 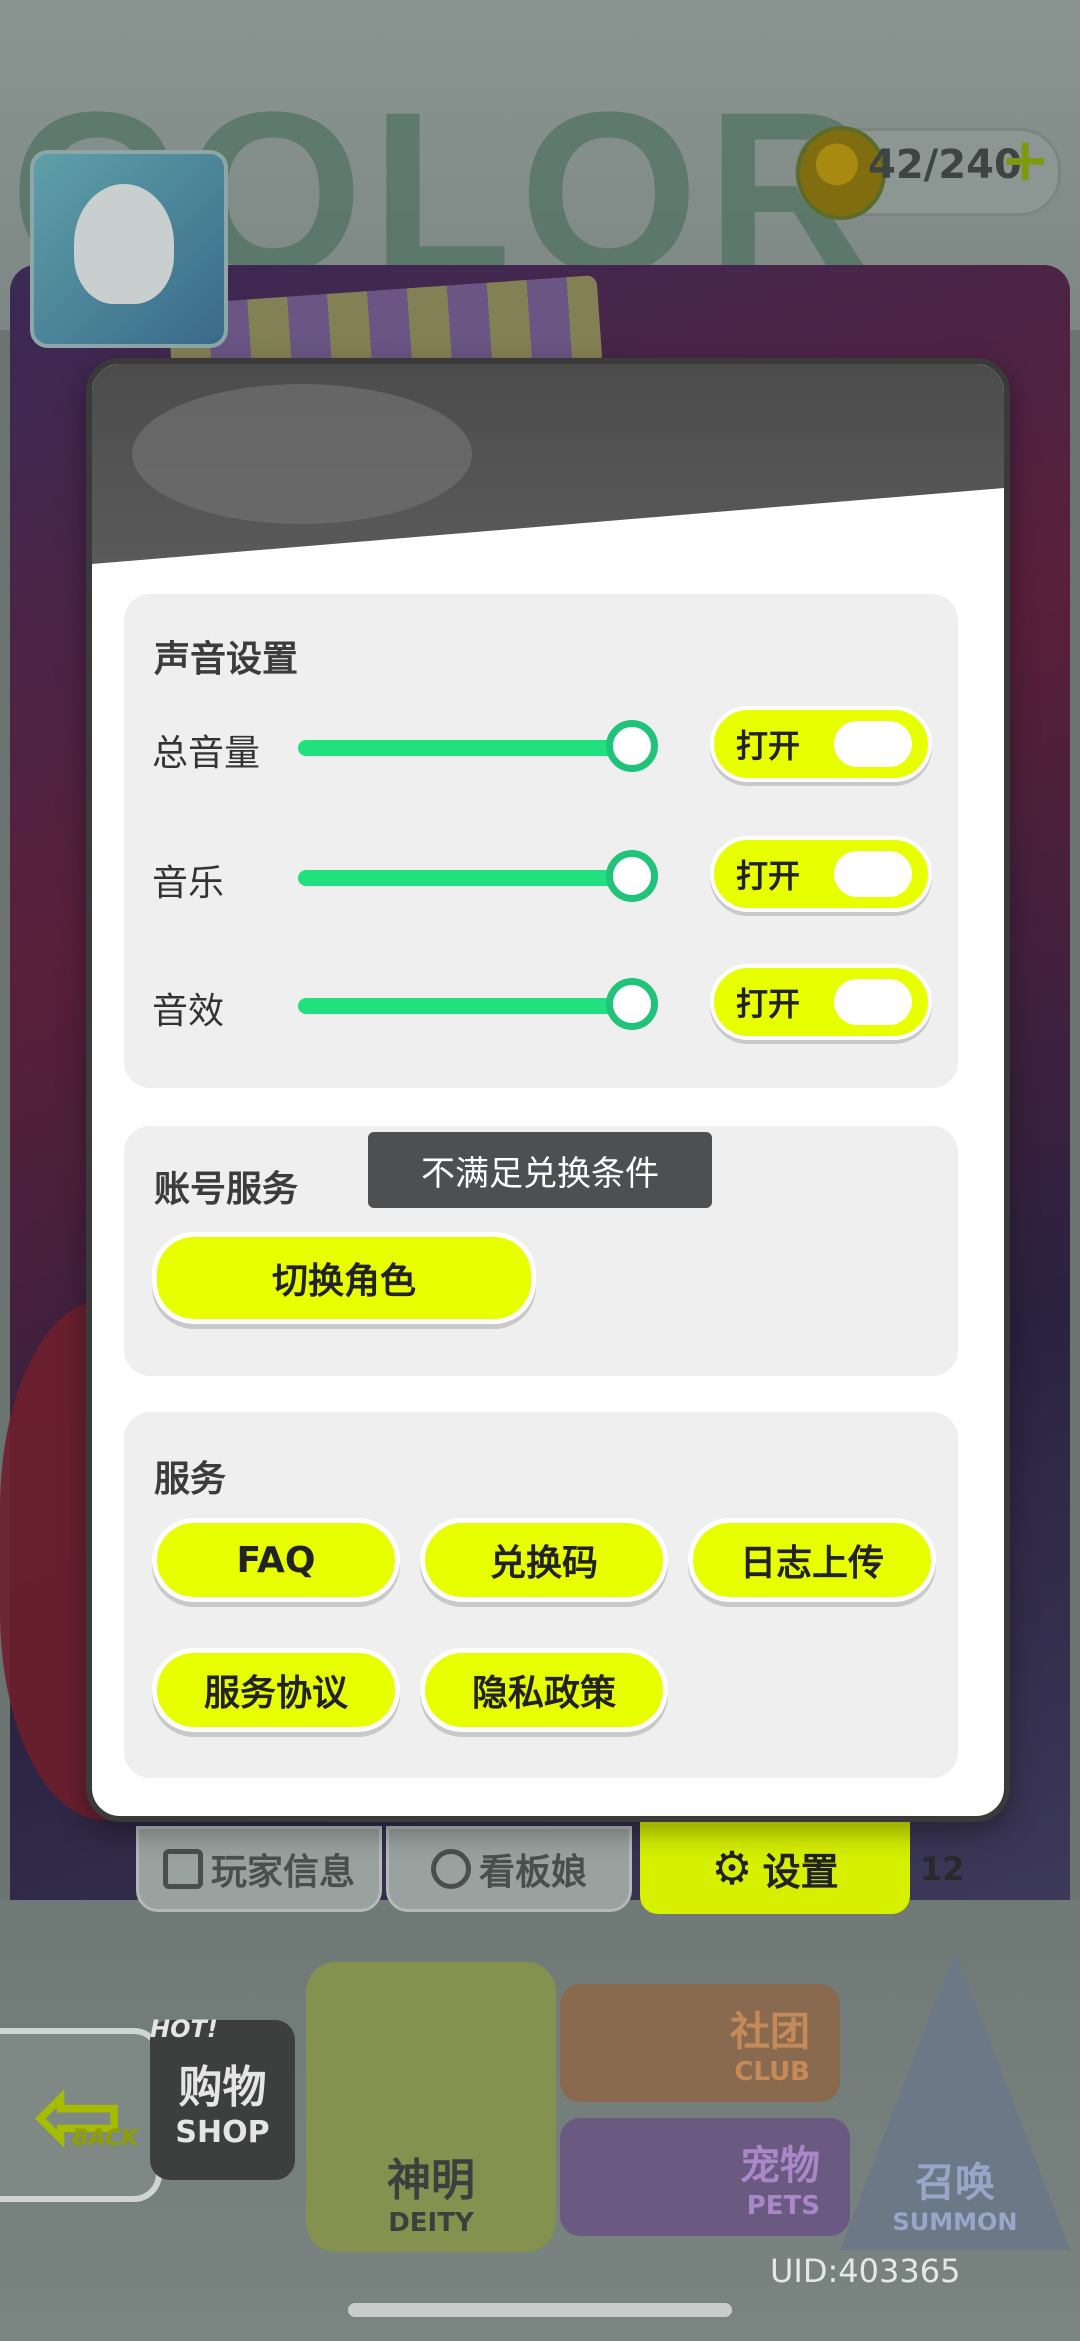 What do you see at coordinates (302, 454) in the screenshot?
I see `paint-splash-decoration` at bounding box center [302, 454].